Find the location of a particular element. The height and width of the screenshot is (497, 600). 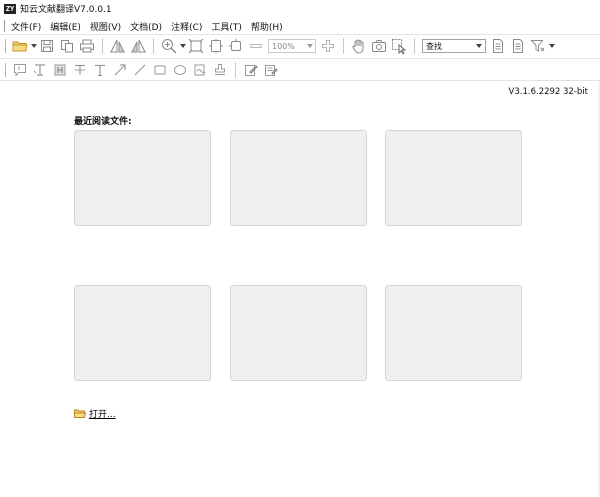

text-icon is located at coordinates (100, 70).